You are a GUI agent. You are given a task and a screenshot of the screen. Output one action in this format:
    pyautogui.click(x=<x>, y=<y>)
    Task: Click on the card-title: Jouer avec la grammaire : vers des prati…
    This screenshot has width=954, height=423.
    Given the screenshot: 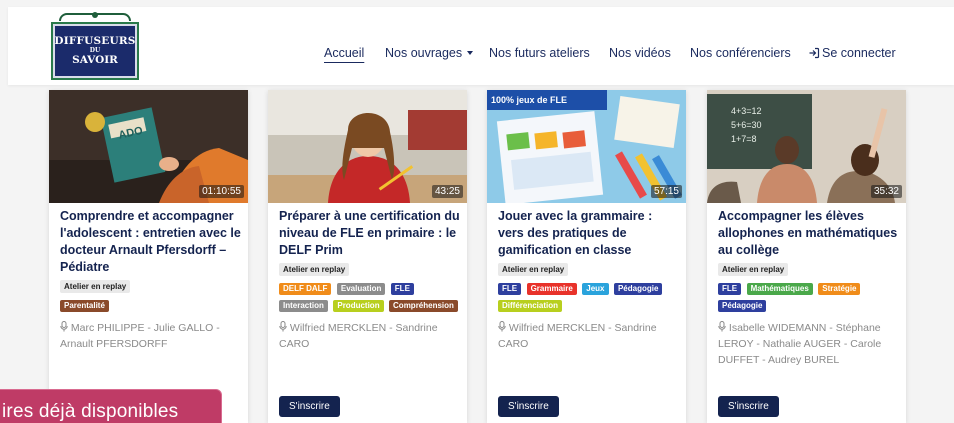 What is the action you would take?
    pyautogui.click(x=589, y=233)
    